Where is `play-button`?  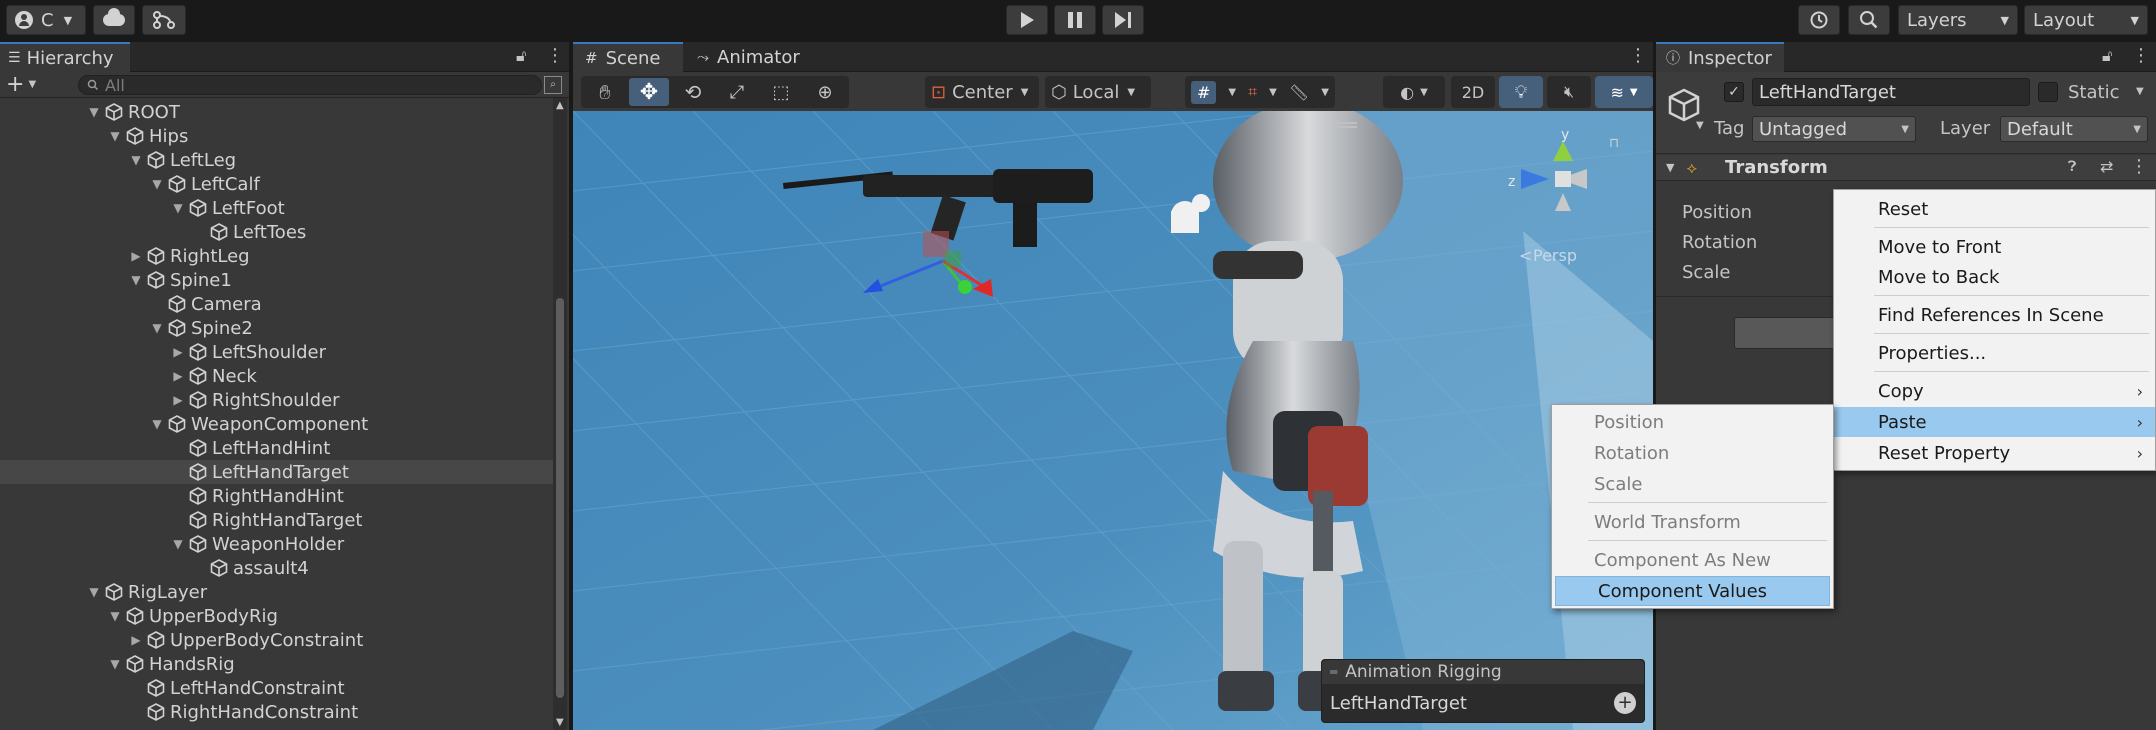 play-button is located at coordinates (1027, 20).